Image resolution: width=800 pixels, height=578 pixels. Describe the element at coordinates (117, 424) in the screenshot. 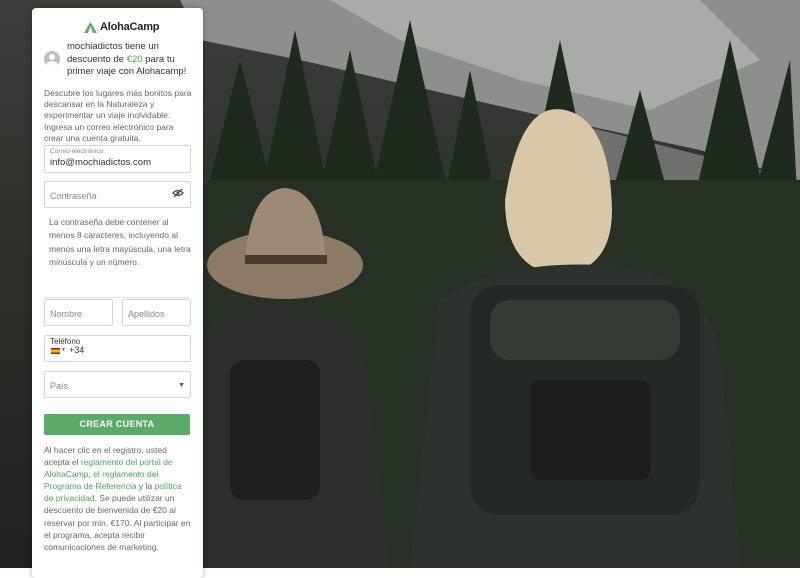

I see `create-account-button: CREAR CUENTA` at that location.